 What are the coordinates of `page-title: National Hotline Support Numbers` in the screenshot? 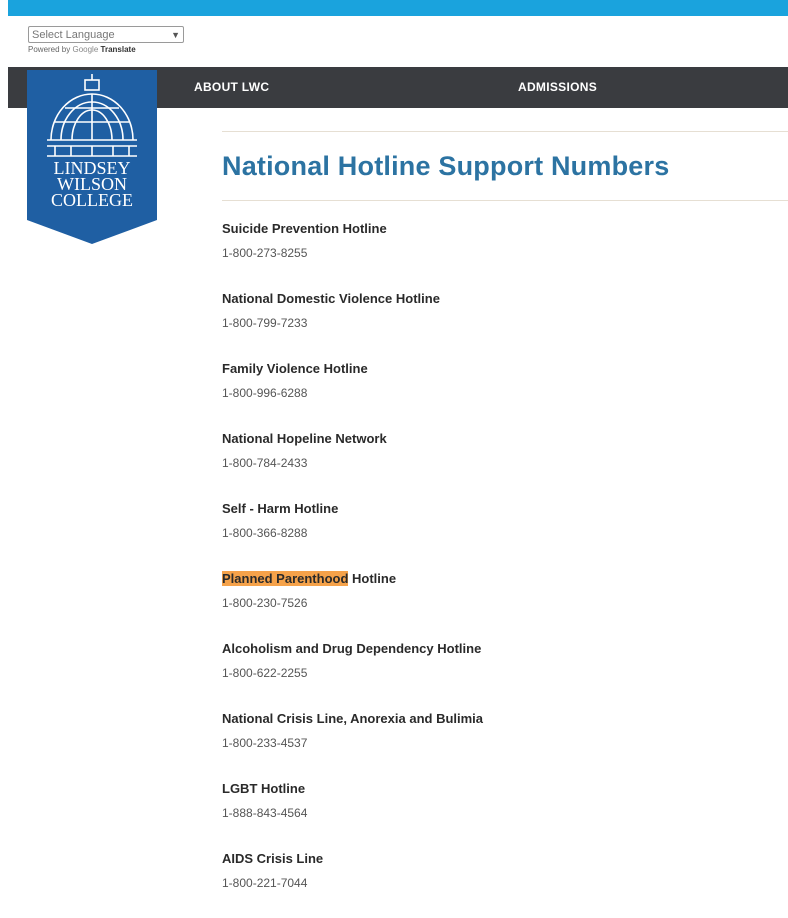 It's located at (446, 166).